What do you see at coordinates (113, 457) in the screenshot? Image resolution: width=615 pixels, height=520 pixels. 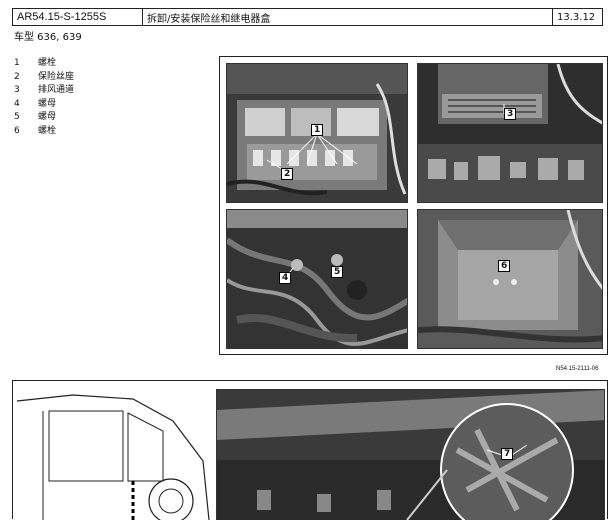 I see `vehicle-outline-drawing` at bounding box center [113, 457].